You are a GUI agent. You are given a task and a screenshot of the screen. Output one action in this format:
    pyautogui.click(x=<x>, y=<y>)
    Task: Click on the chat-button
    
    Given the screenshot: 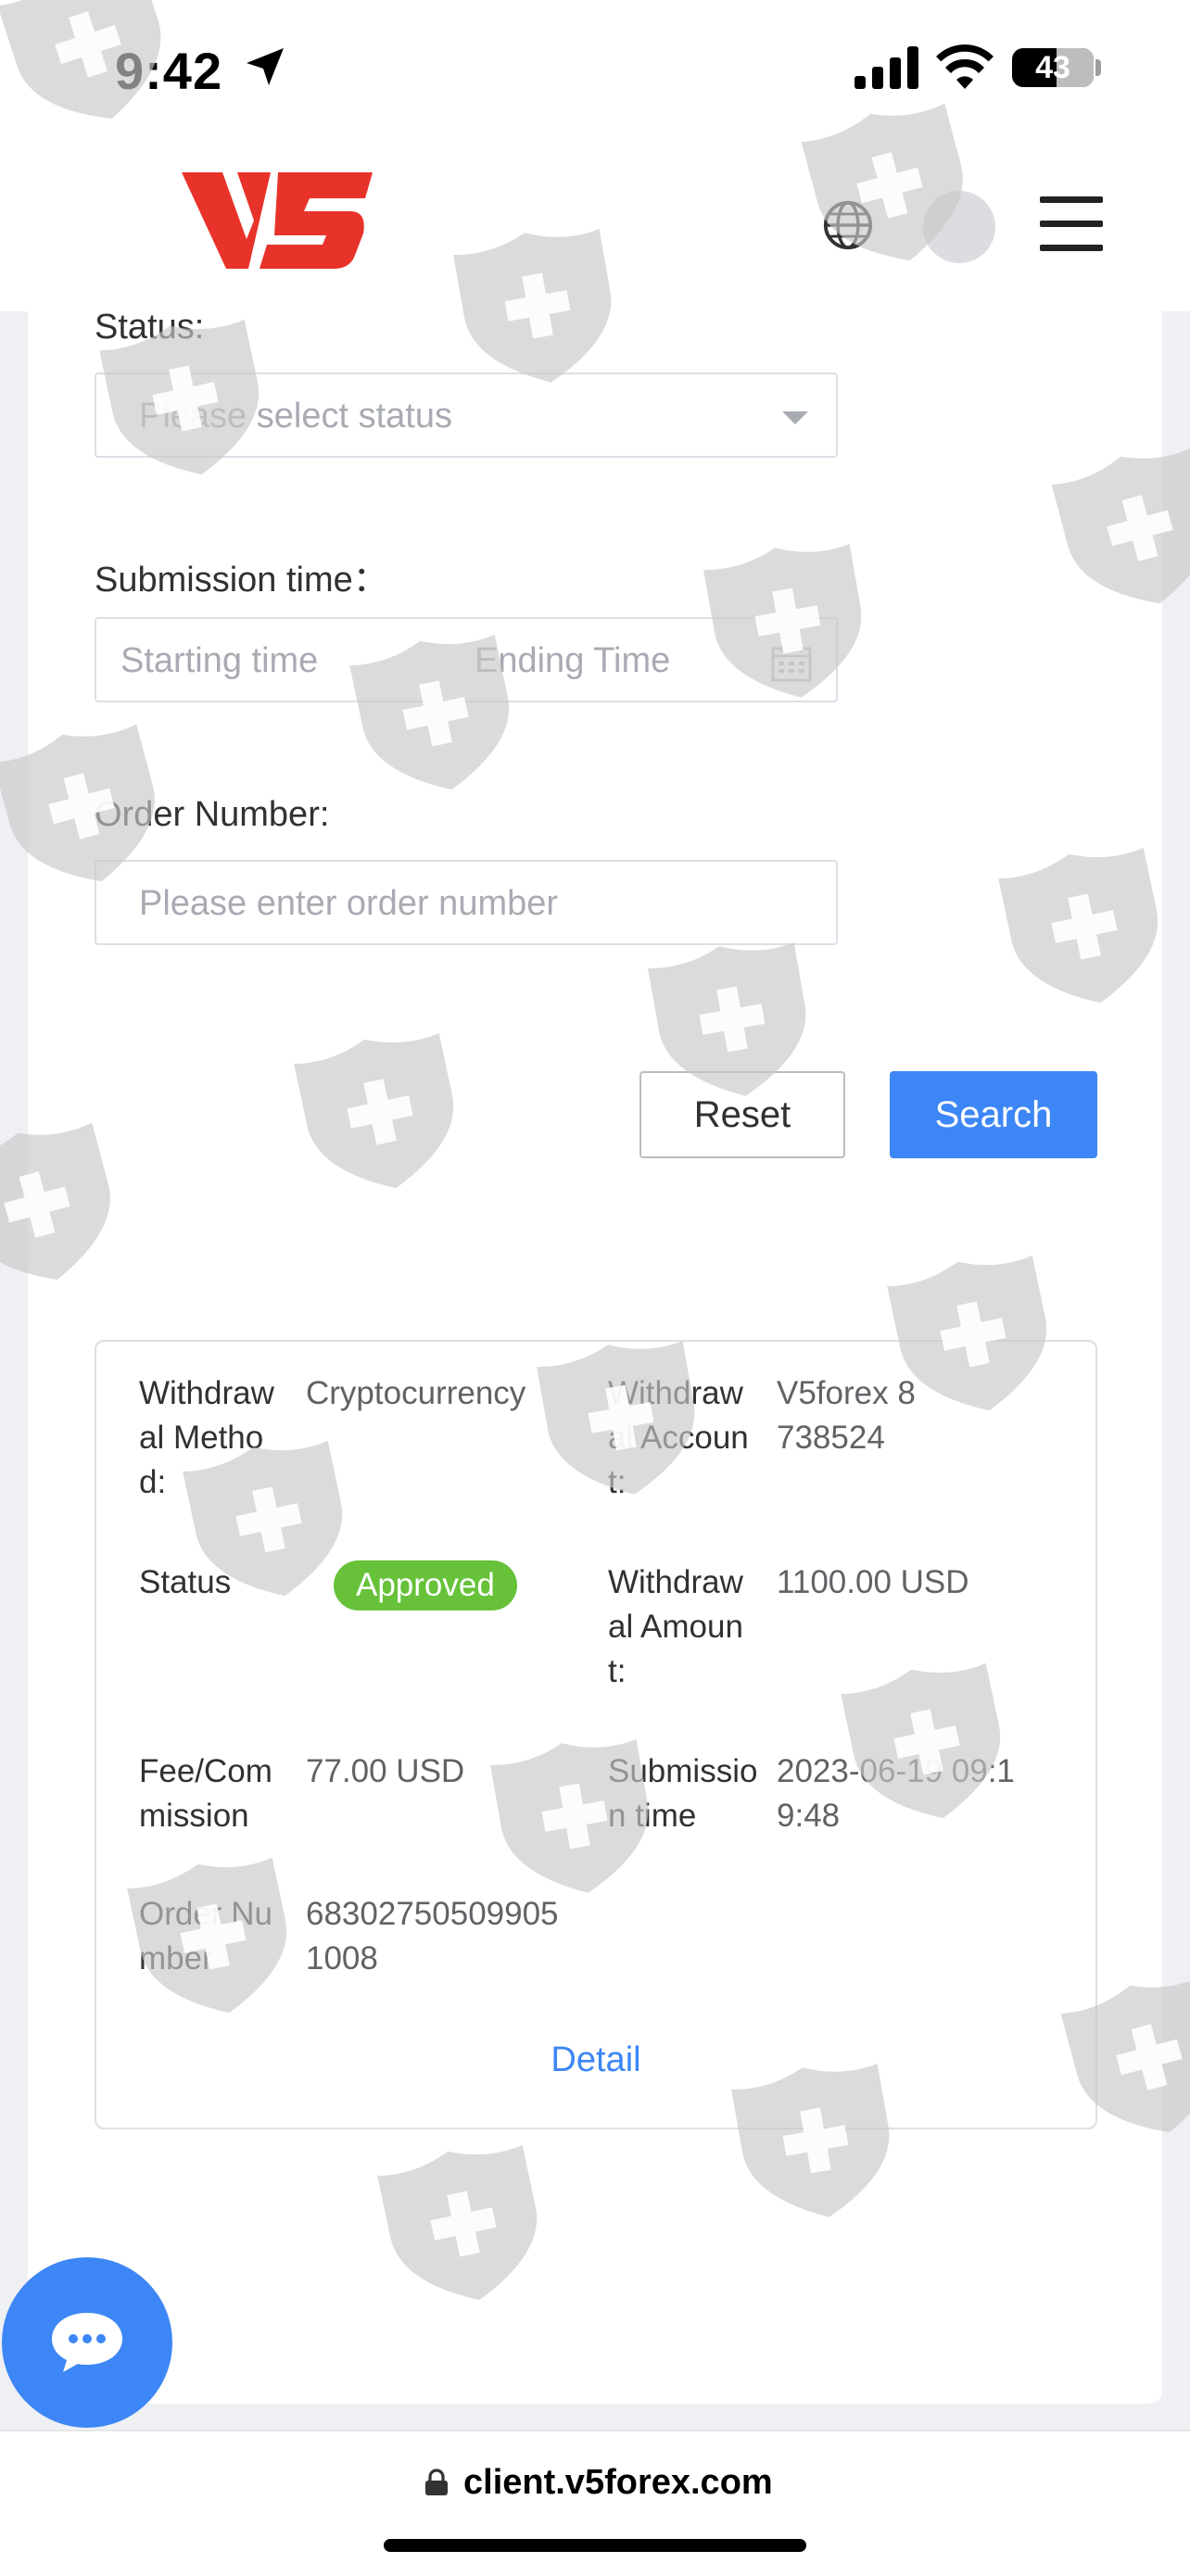 What is the action you would take?
    pyautogui.click(x=87, y=2343)
    